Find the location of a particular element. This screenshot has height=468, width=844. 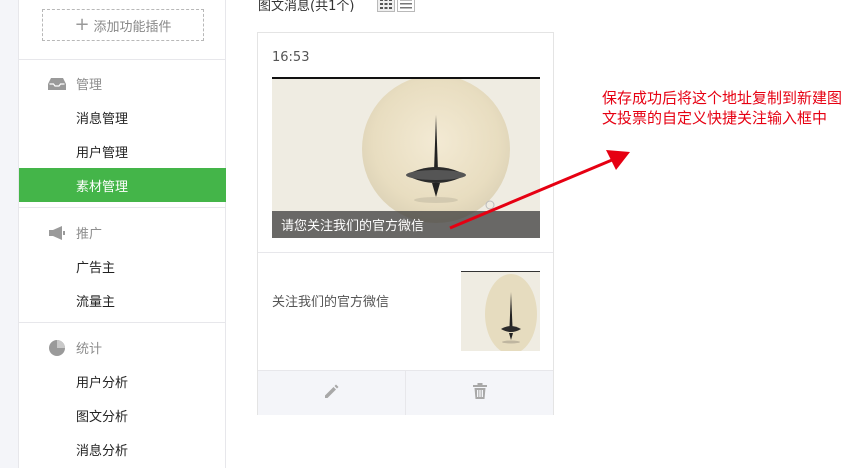

left-gutter is located at coordinates (9, 234).